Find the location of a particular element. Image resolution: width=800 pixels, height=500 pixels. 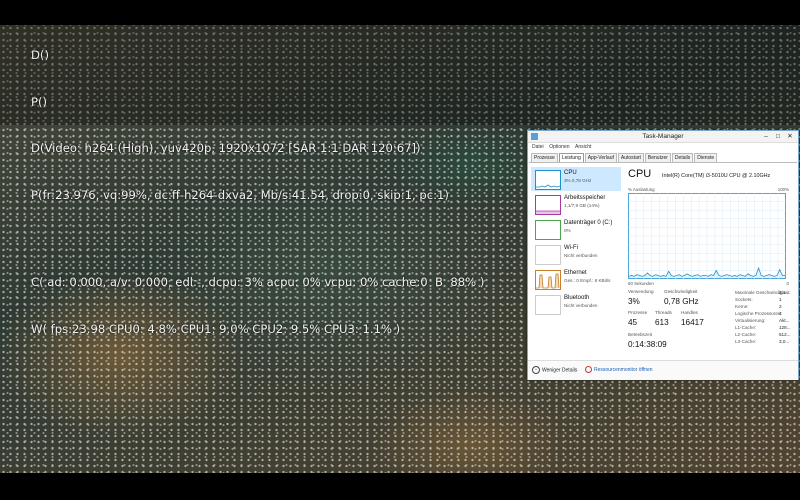

threads-label: Threads is located at coordinates (663, 312).